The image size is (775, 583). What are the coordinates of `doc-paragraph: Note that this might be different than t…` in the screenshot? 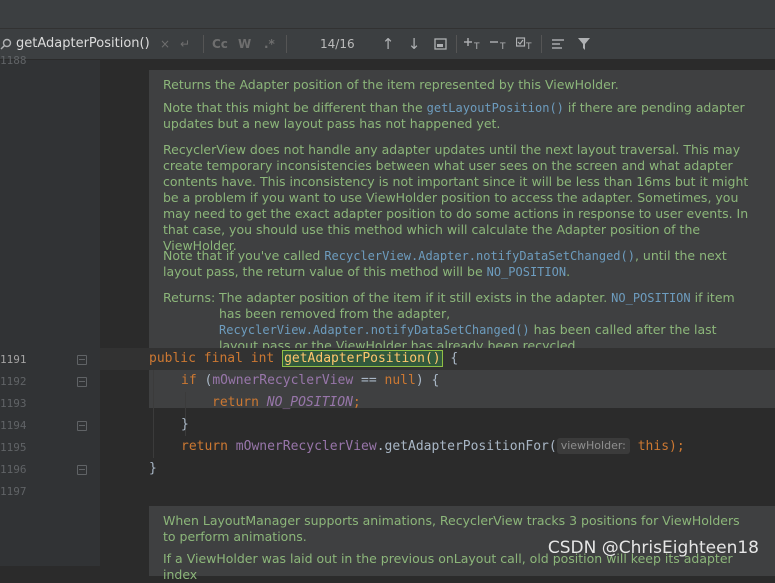 It's located at (454, 115).